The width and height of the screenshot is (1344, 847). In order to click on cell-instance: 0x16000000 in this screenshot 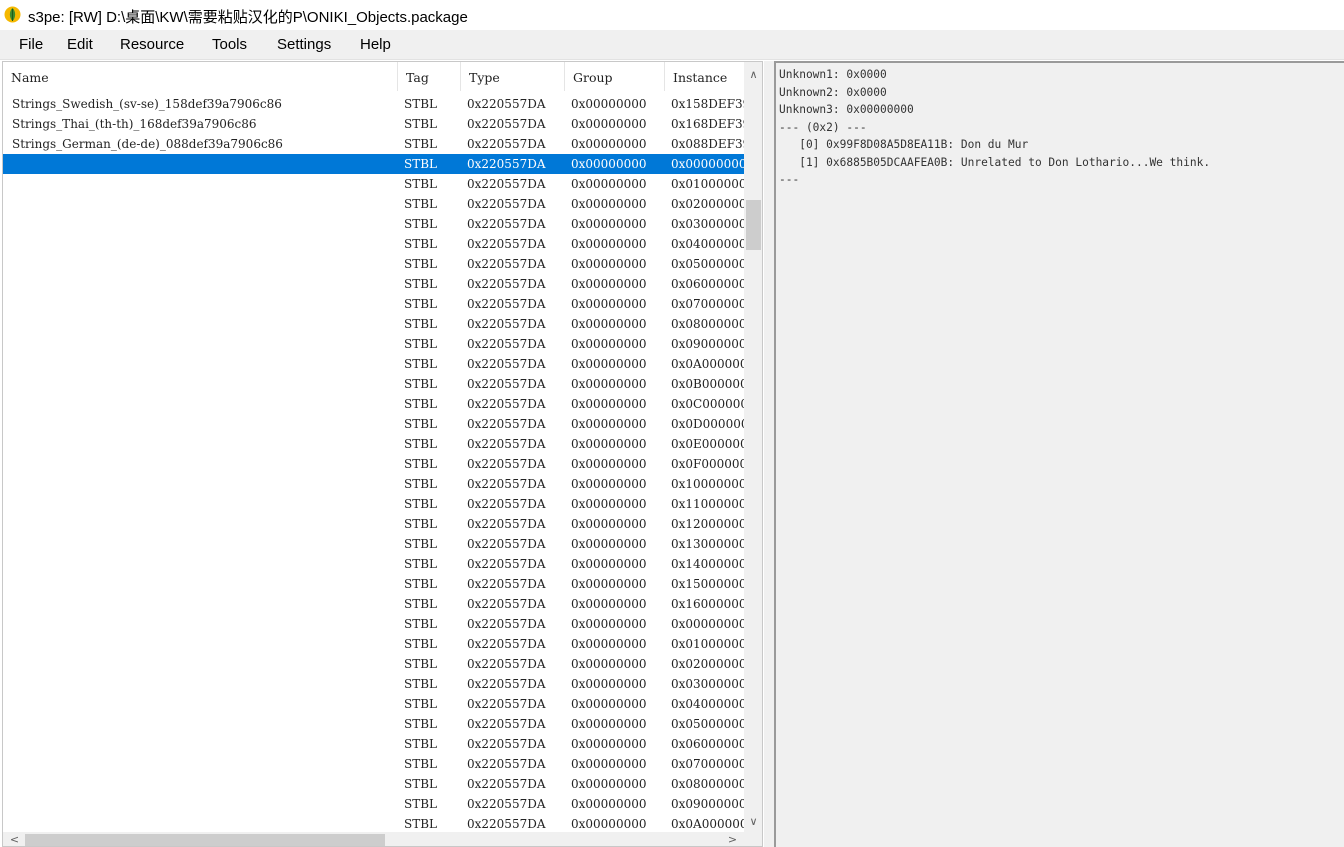, I will do `click(707, 604)`.